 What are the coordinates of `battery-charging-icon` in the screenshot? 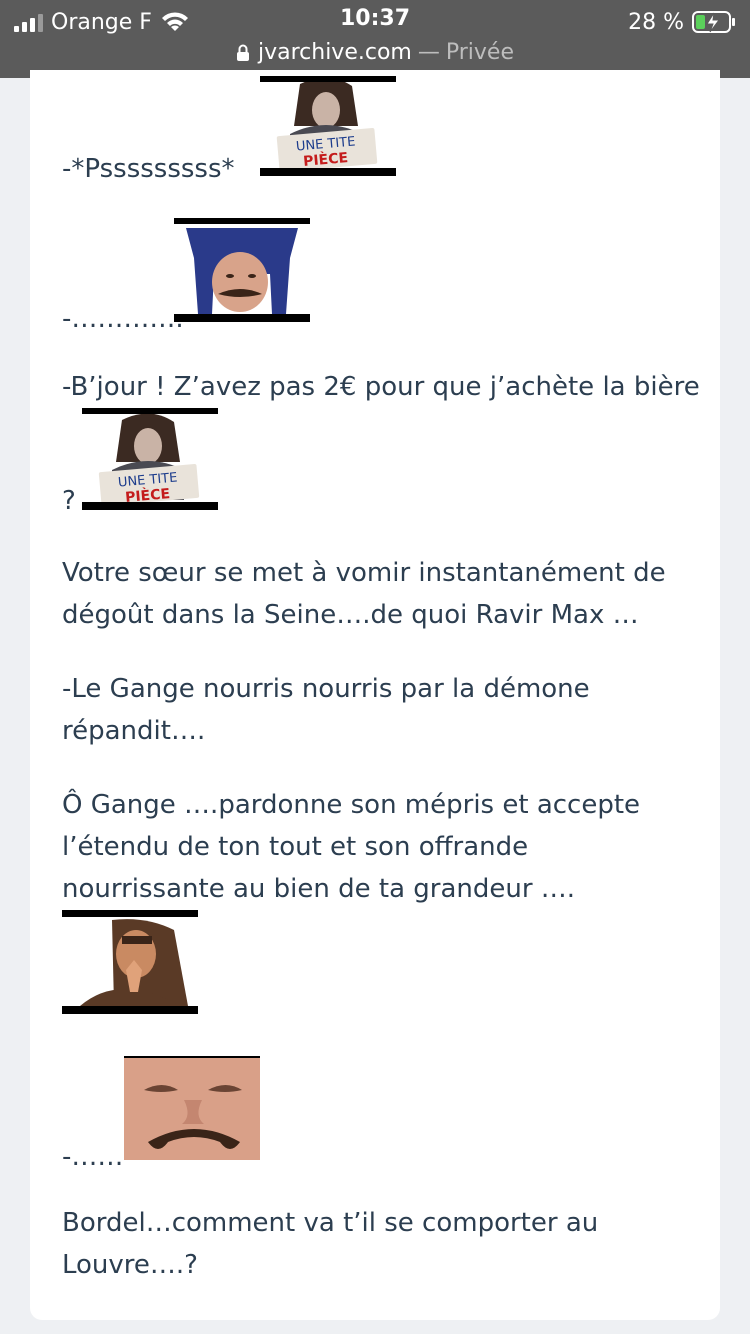 It's located at (713, 22).